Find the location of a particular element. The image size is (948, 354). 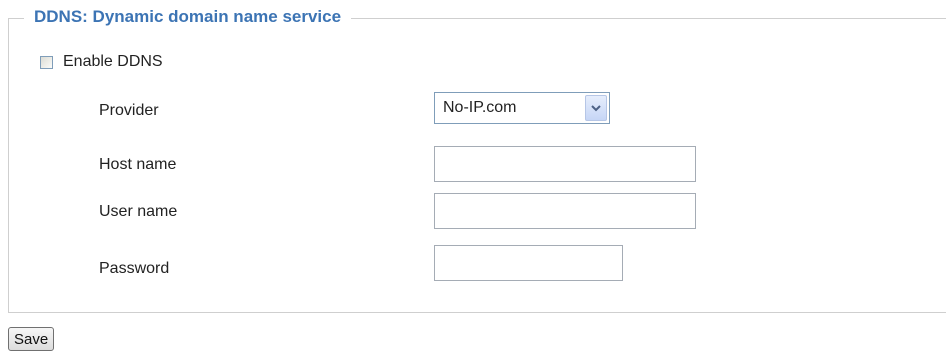

host-name-label: Host name is located at coordinates (138, 164).